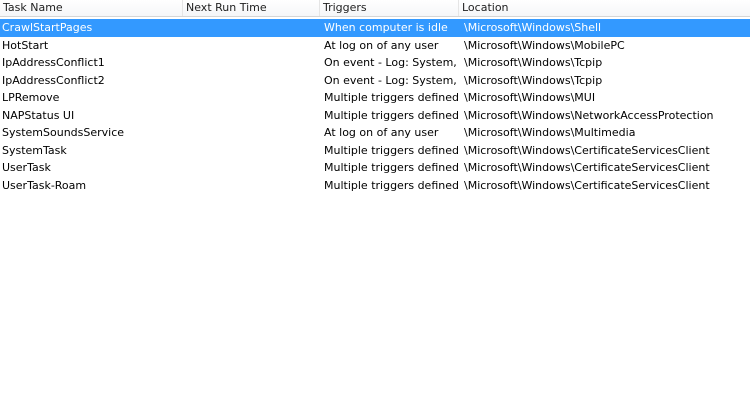  I want to click on location-cell: \Microsoft\Windows\Multimedia, so click(550, 132).